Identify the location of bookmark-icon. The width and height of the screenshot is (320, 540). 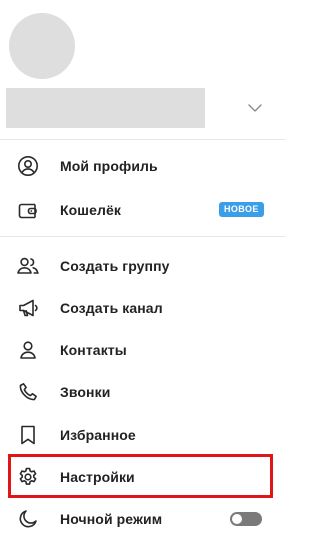
(28, 435).